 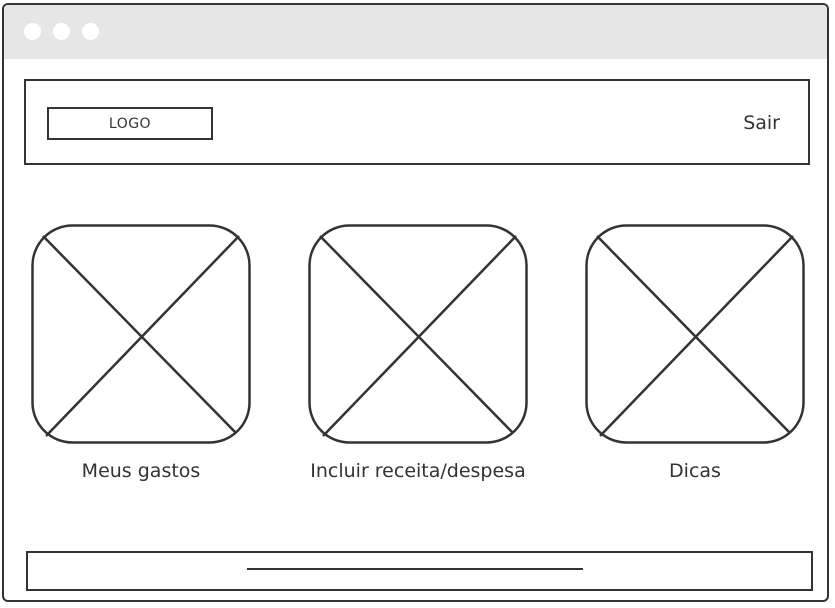 I want to click on window-minimize-dot, so click(x=61, y=31).